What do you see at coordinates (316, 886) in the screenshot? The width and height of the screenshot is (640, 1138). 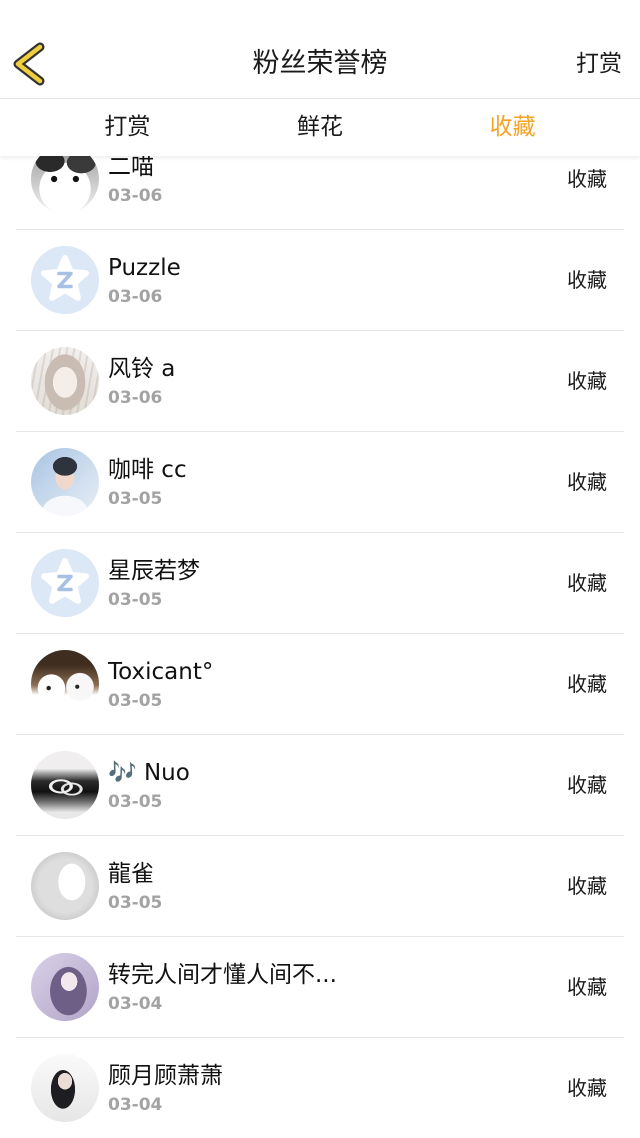 I see `fan-info: 龍雀 03-05` at bounding box center [316, 886].